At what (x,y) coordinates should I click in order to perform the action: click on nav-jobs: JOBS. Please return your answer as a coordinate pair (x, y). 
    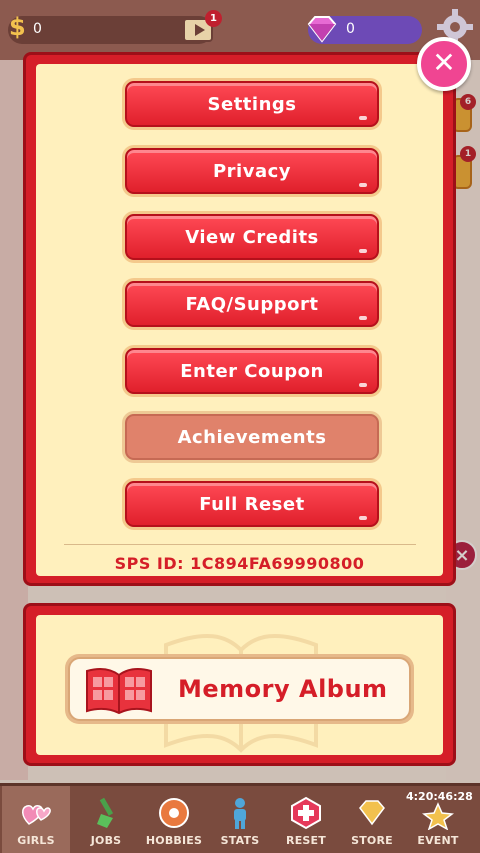
    Looking at the image, I should click on (106, 819).